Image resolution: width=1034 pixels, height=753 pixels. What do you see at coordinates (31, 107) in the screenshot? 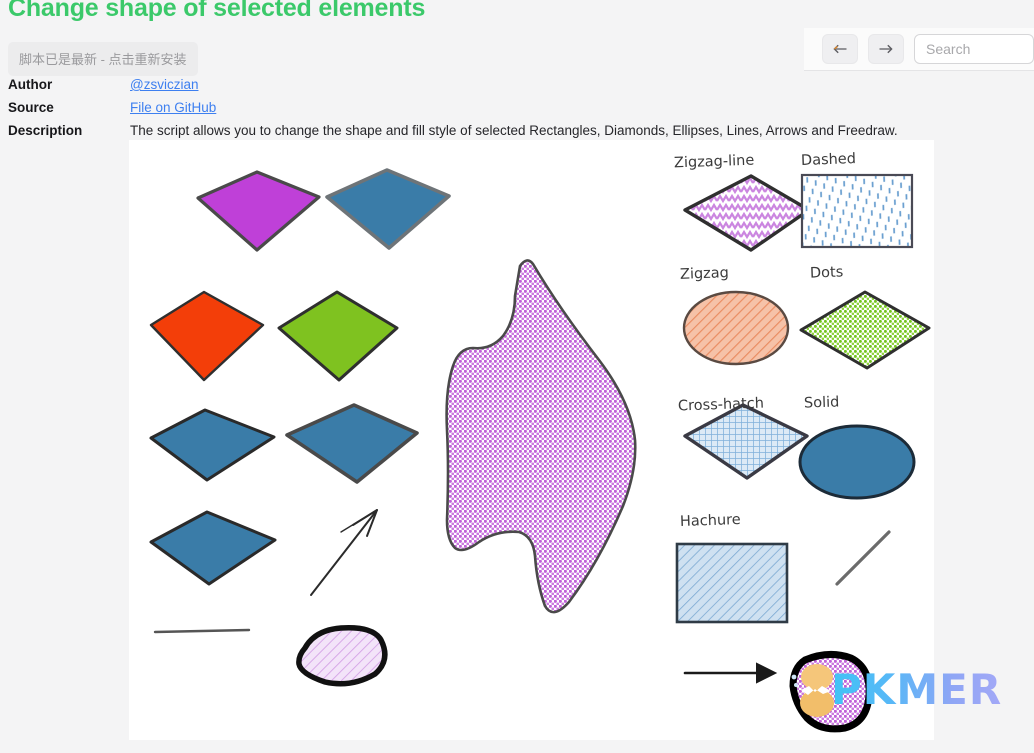
I see `meta-key-source: Source` at bounding box center [31, 107].